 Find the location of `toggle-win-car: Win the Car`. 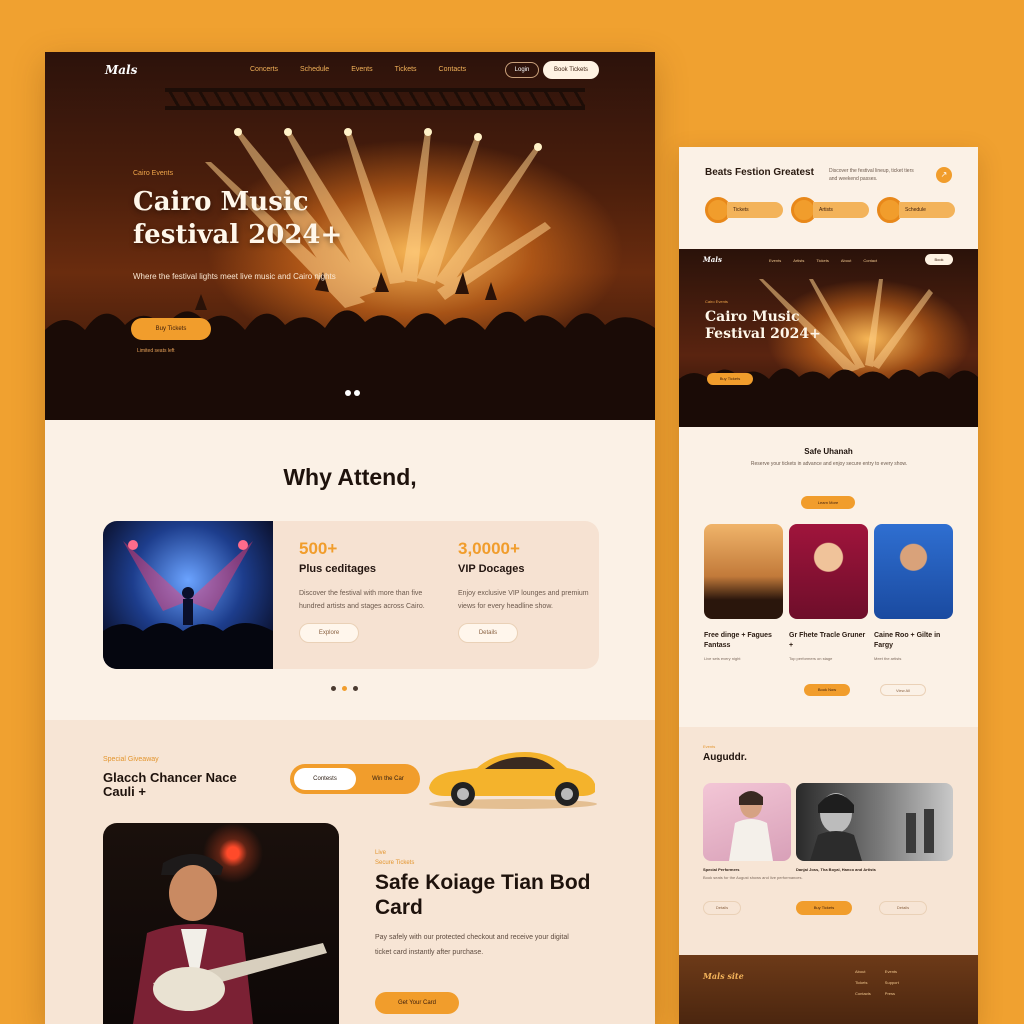

toggle-win-car: Win the Car is located at coordinates (388, 779).